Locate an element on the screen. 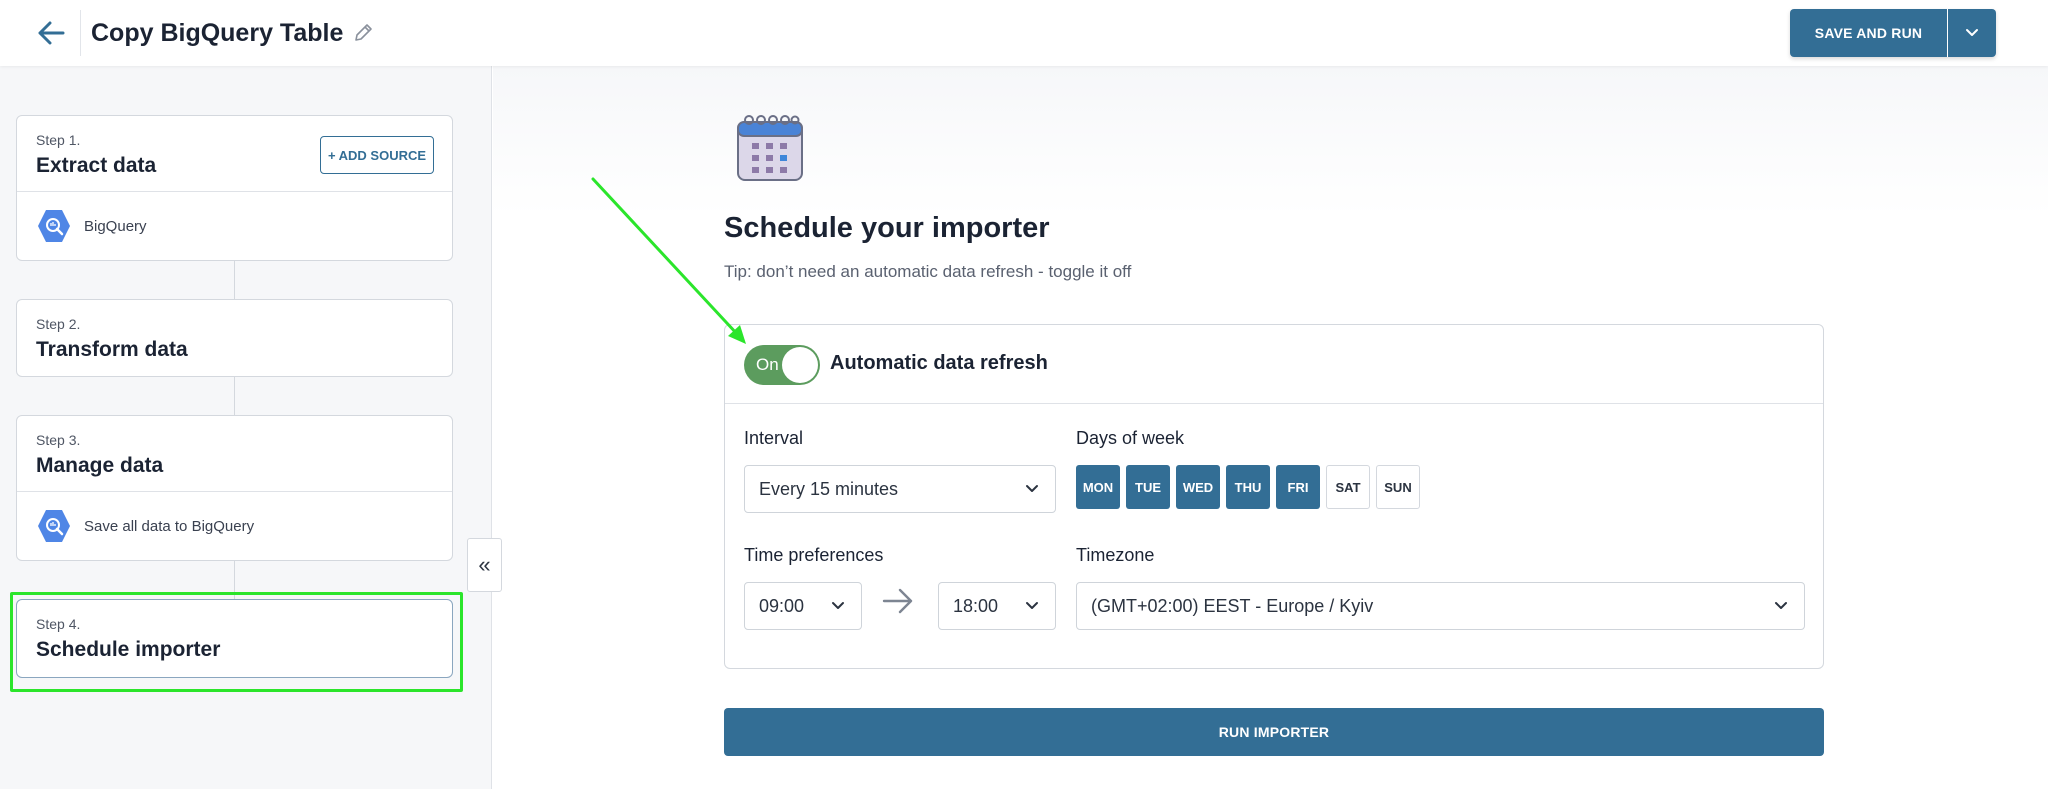 The image size is (2048, 789). time-from-value: 09:00 is located at coordinates (782, 605).